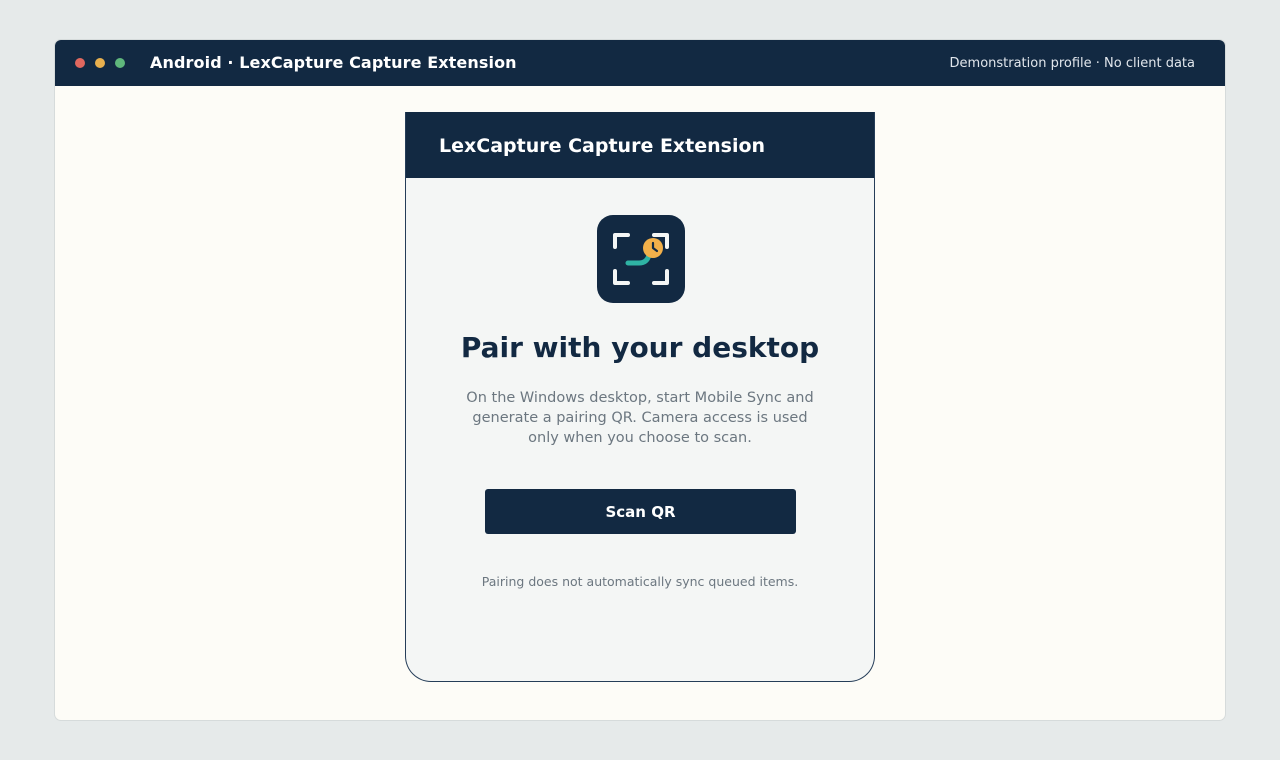  Describe the element at coordinates (640, 511) in the screenshot. I see `scan-qr-button: Scan QR` at that location.